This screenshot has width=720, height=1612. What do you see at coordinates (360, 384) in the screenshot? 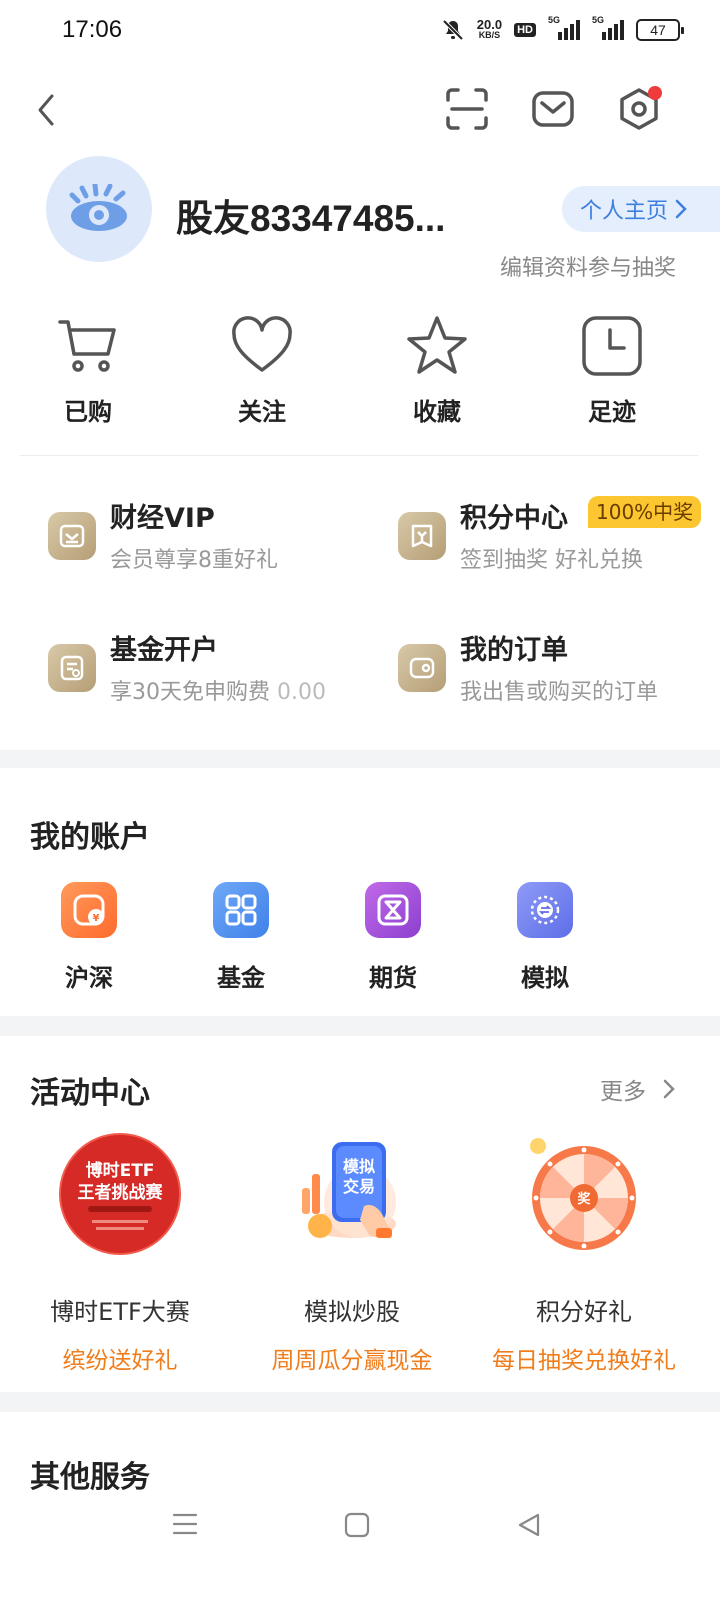
I see `quick-actions: 已购 关注 收藏 足迹` at bounding box center [360, 384].